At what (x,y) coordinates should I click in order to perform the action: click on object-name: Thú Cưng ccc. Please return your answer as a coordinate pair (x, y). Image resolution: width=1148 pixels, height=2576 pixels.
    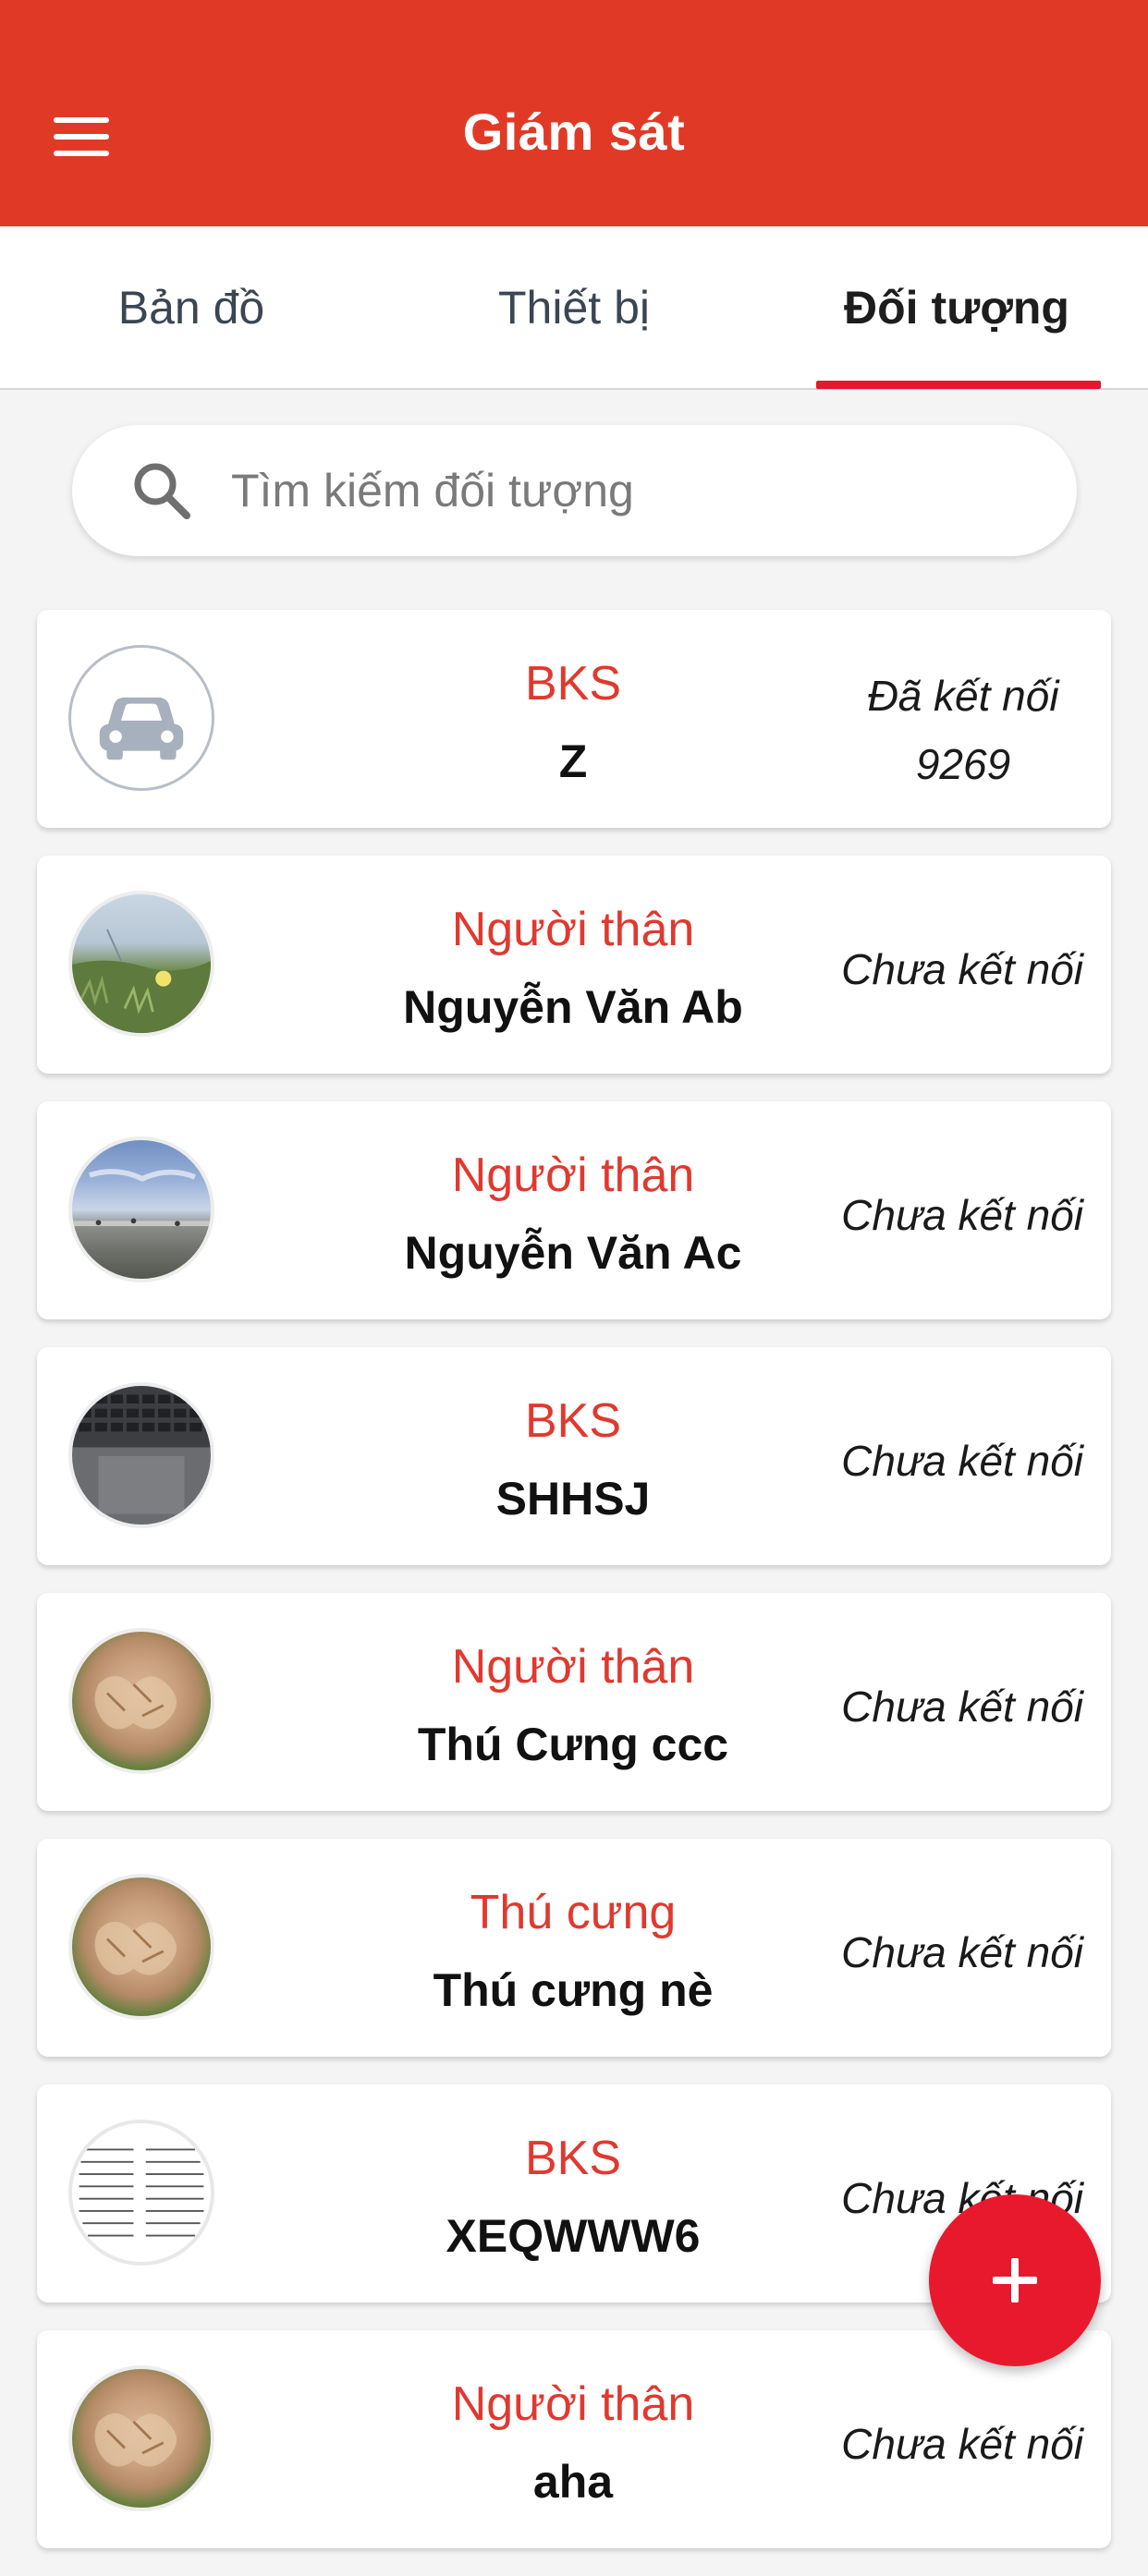
    Looking at the image, I should click on (573, 1745).